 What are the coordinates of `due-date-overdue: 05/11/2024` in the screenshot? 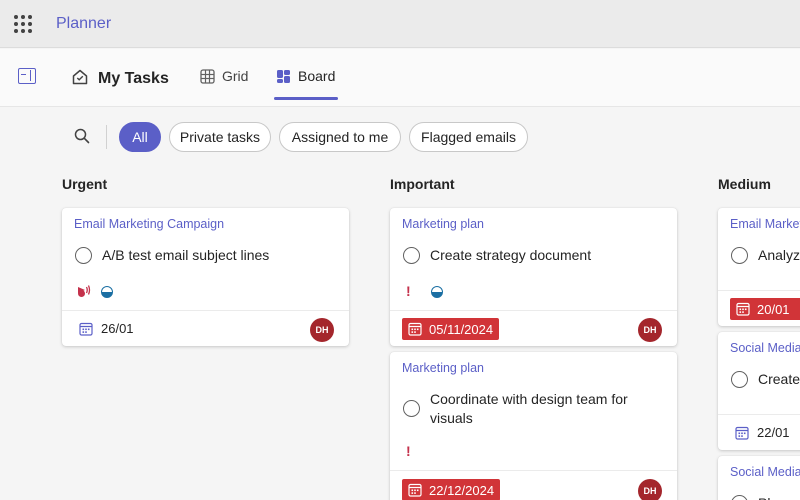 It's located at (451, 329).